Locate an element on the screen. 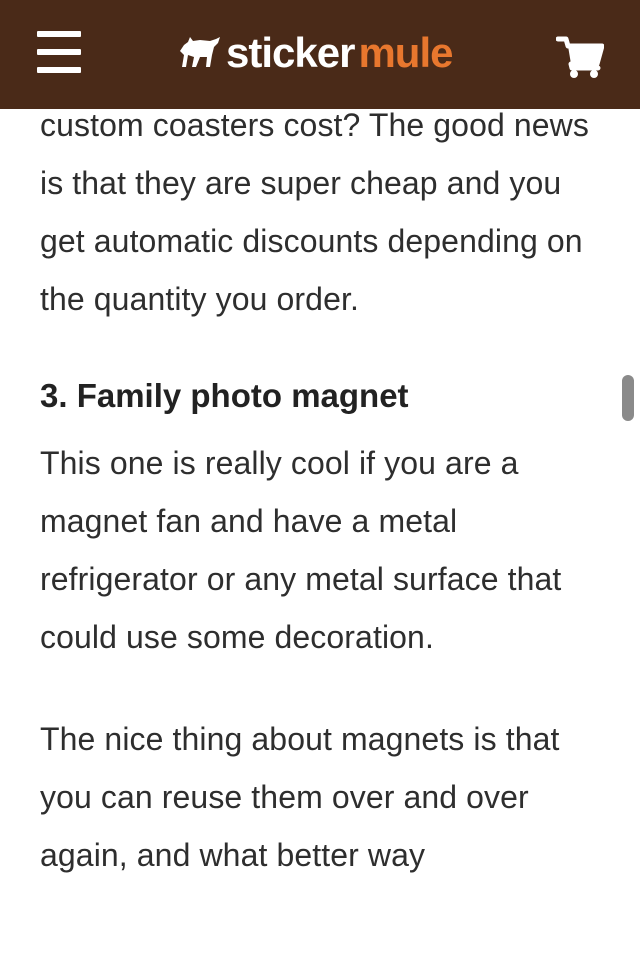 This screenshot has width=640, height=959. stickermule-logo: sticker mule is located at coordinates (315, 53).